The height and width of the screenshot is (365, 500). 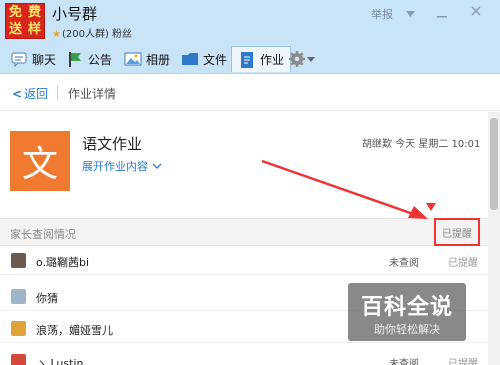 I want to click on chevron-left-icon: <, so click(x=17, y=94).